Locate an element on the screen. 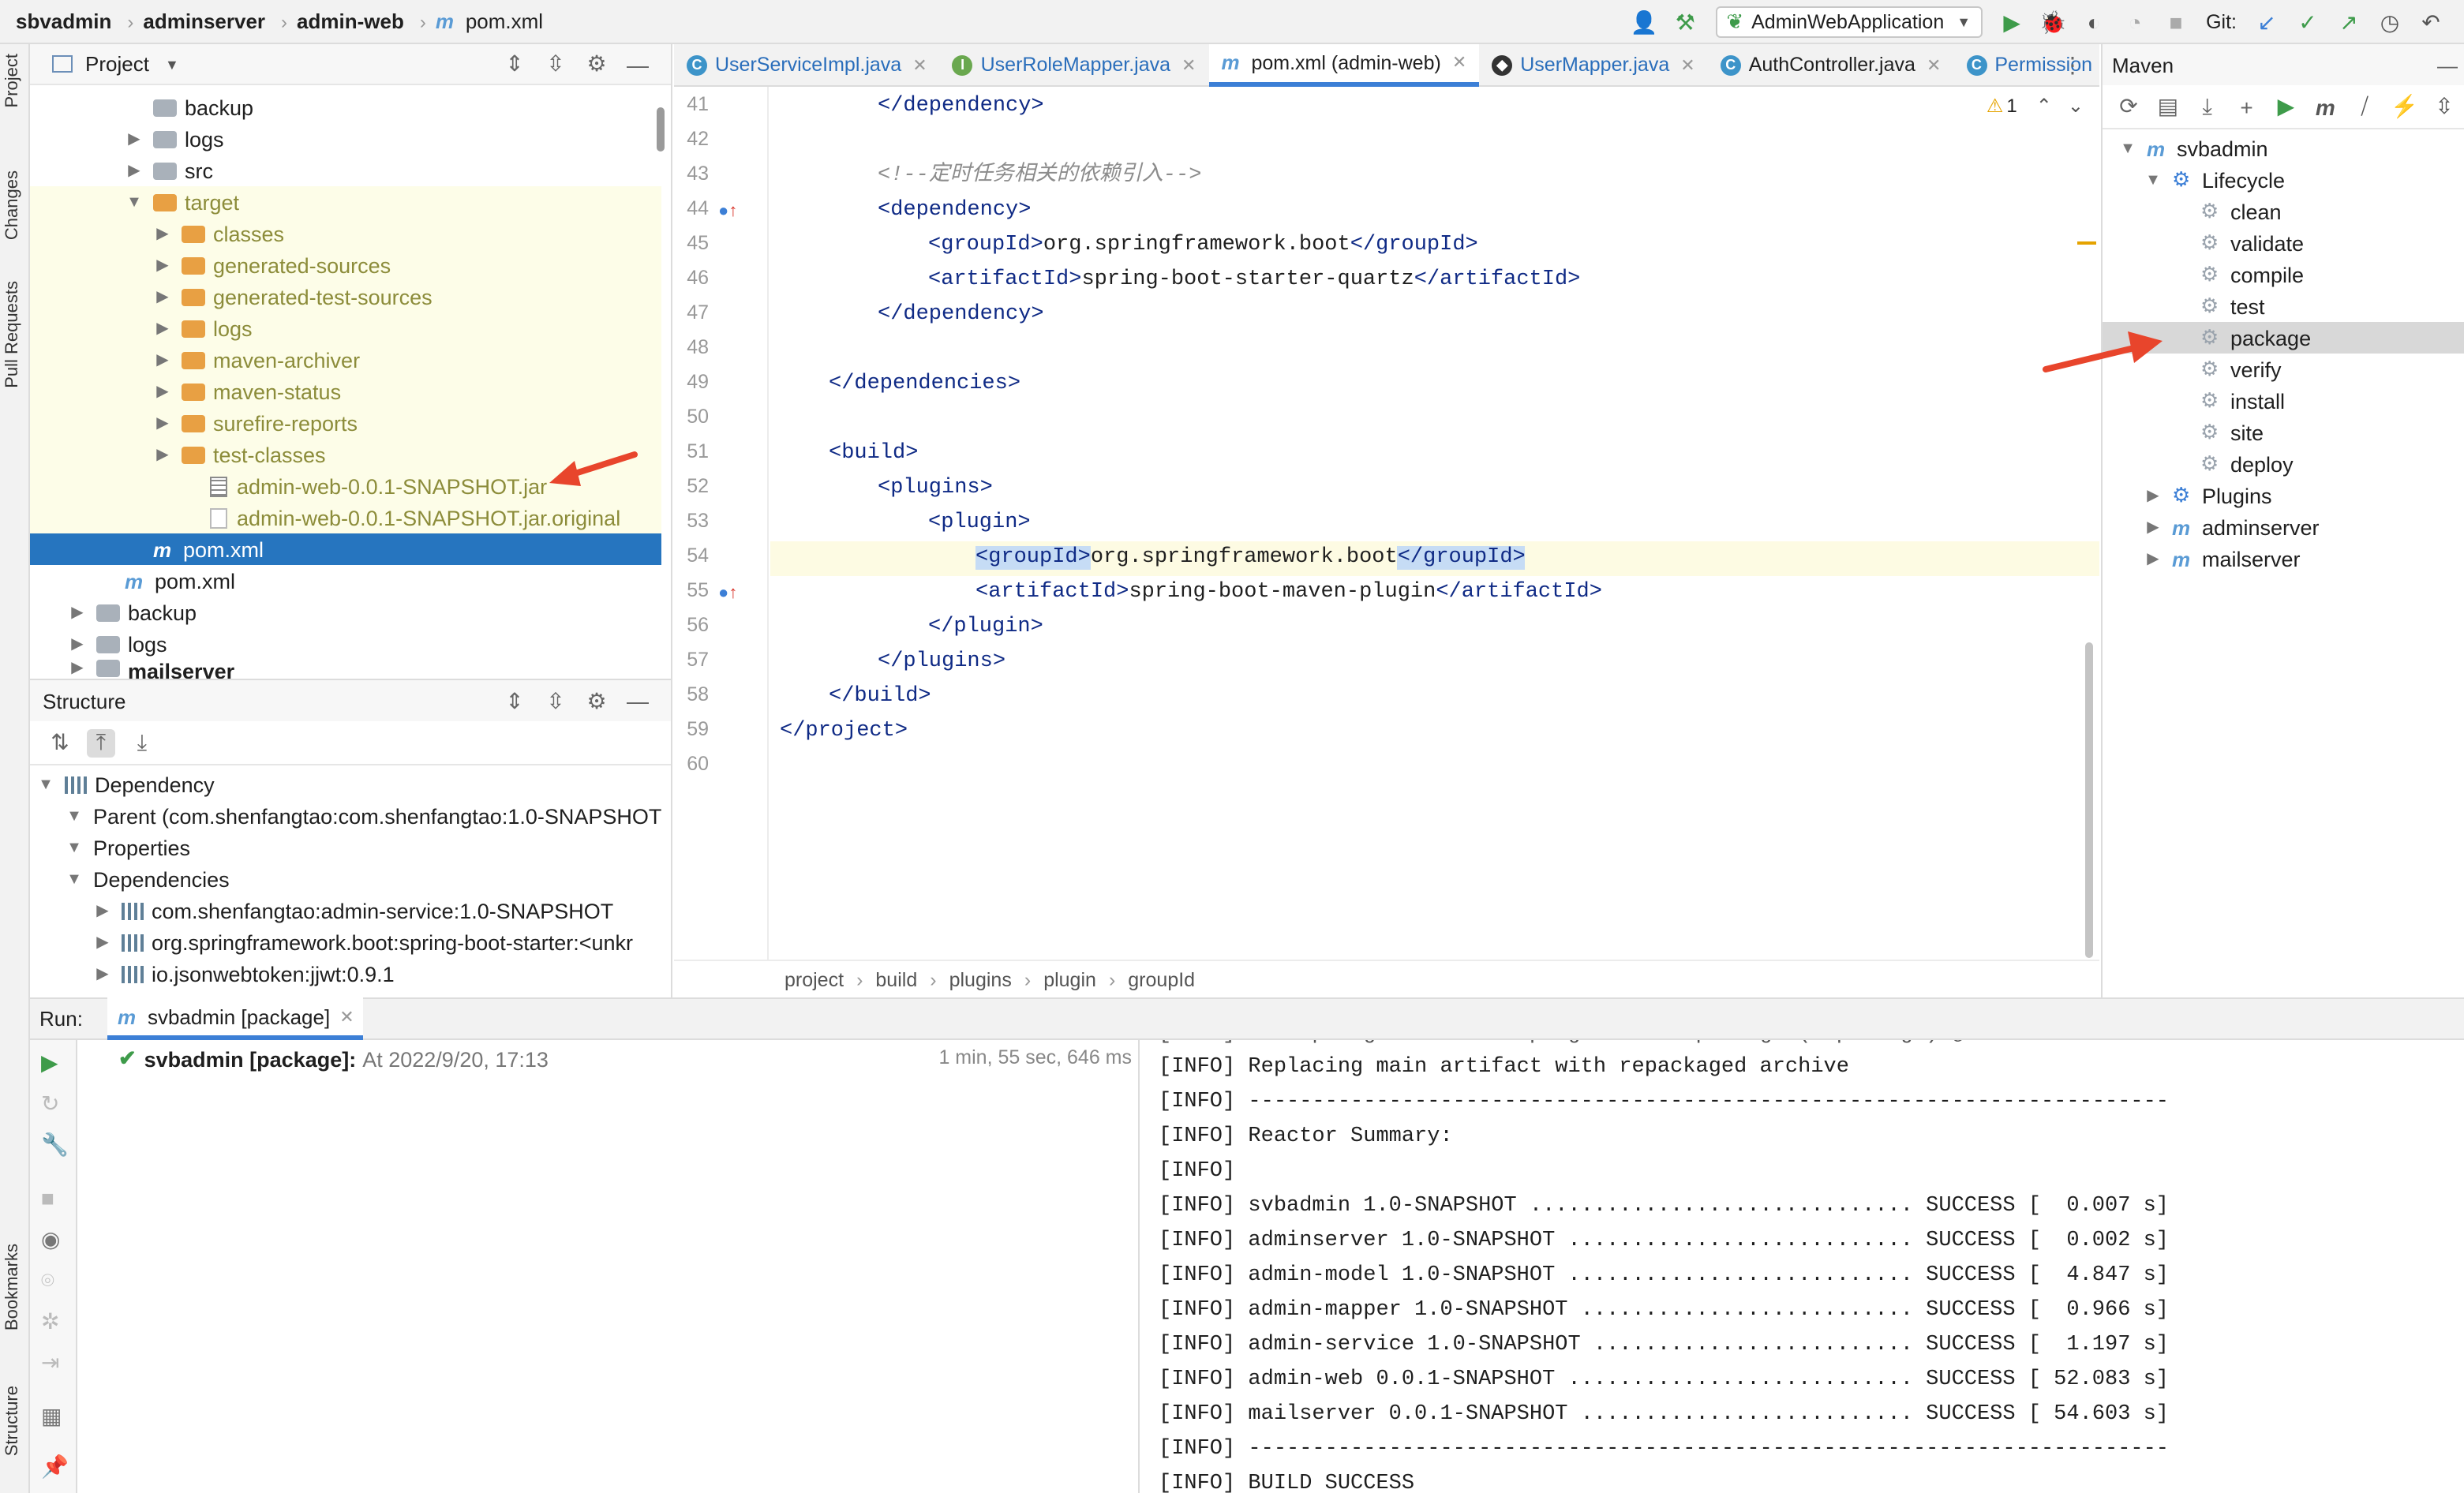 This screenshot has width=2464, height=1493. tree-item-maven-archiver: ▶ maven-archiver is located at coordinates (345, 360).